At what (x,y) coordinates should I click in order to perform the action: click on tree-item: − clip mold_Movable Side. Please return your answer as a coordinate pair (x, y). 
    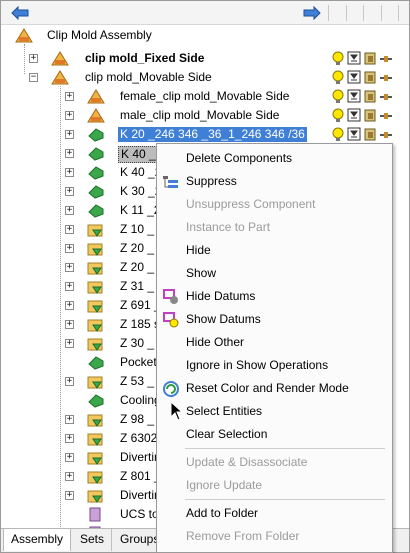
    Looking at the image, I should click on (205, 77).